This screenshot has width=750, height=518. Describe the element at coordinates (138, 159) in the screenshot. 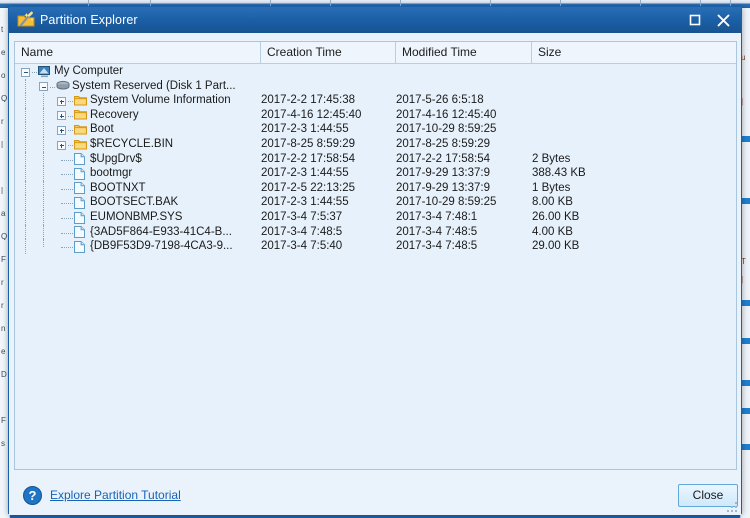

I see `tree-row-name-cell: $UpgDrv$` at that location.